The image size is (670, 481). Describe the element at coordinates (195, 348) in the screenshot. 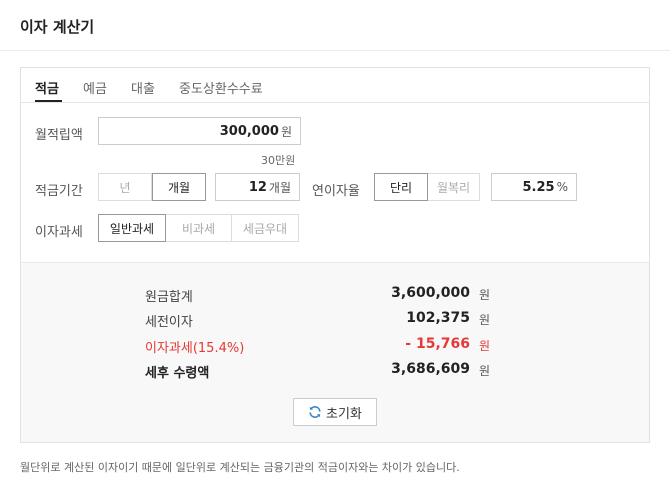

I see `tax-label: 이자과세(15.4%)` at that location.